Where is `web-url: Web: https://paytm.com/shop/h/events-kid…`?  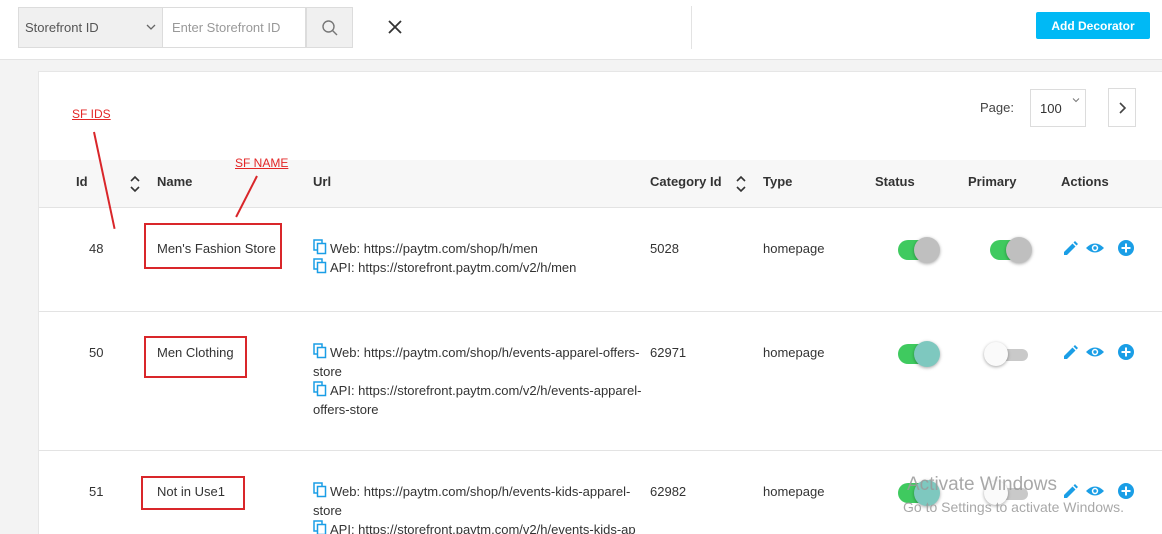
web-url: Web: https://paytm.com/shop/h/events-kid… is located at coordinates (478, 501).